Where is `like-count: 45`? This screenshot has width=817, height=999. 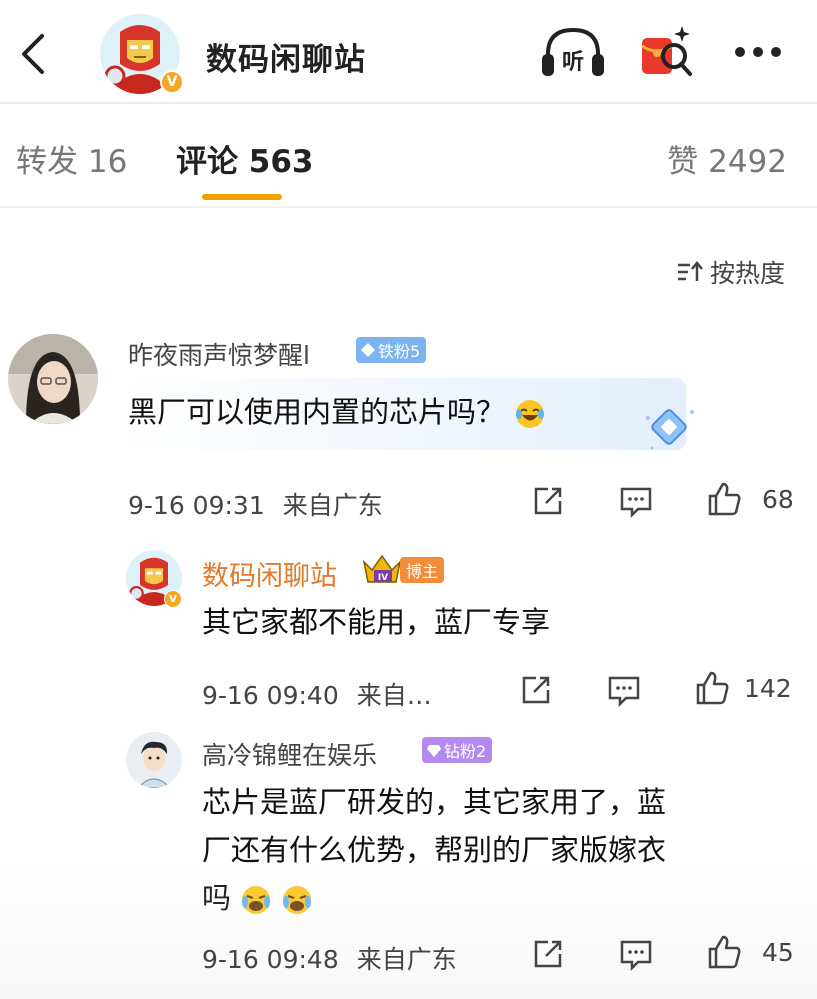
like-count: 45 is located at coordinates (778, 952).